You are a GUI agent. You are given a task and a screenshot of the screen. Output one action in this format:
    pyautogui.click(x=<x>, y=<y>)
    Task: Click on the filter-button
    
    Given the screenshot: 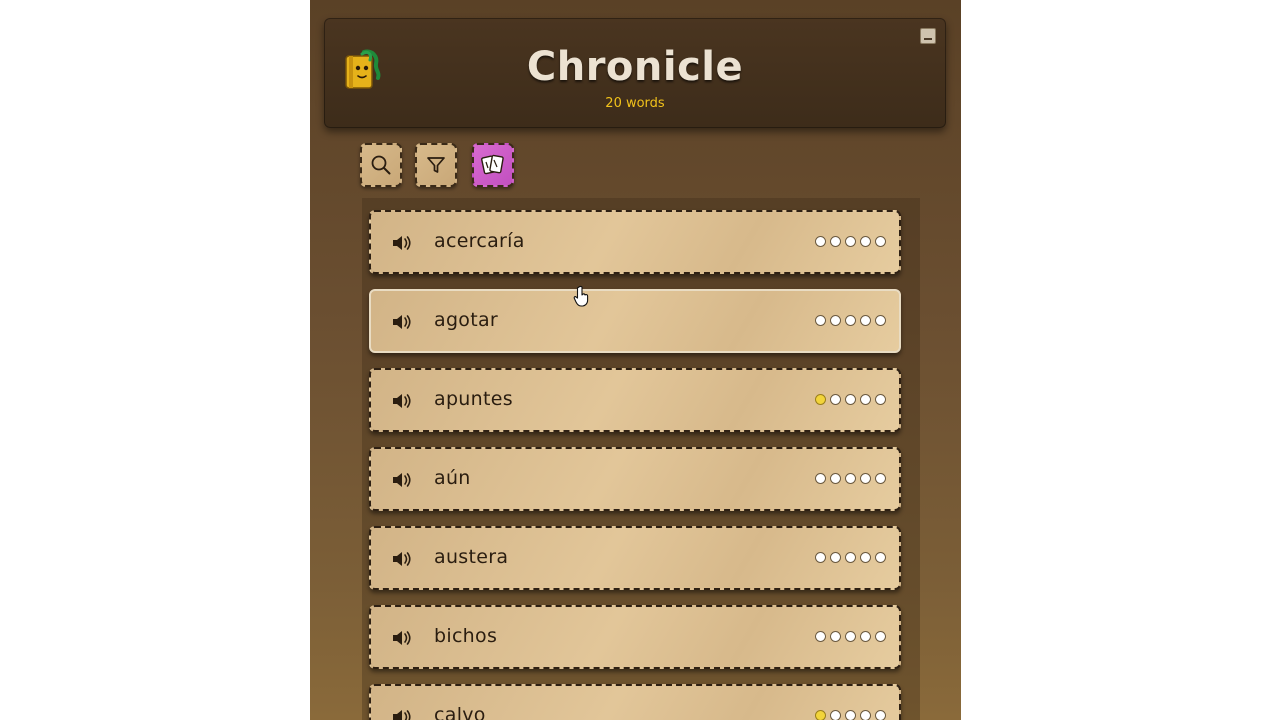 What is the action you would take?
    pyautogui.click(x=436, y=165)
    